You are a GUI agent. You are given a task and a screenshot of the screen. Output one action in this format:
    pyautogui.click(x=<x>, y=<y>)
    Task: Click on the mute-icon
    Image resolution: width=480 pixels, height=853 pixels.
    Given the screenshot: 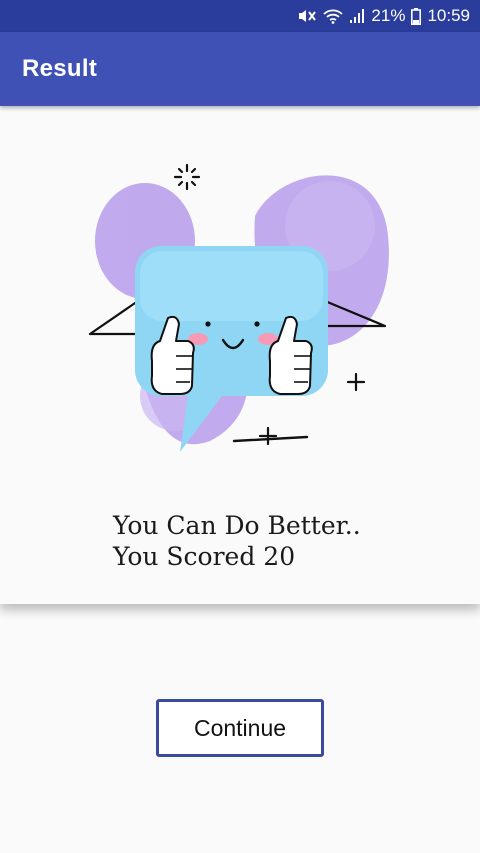 What is the action you would take?
    pyautogui.click(x=307, y=16)
    